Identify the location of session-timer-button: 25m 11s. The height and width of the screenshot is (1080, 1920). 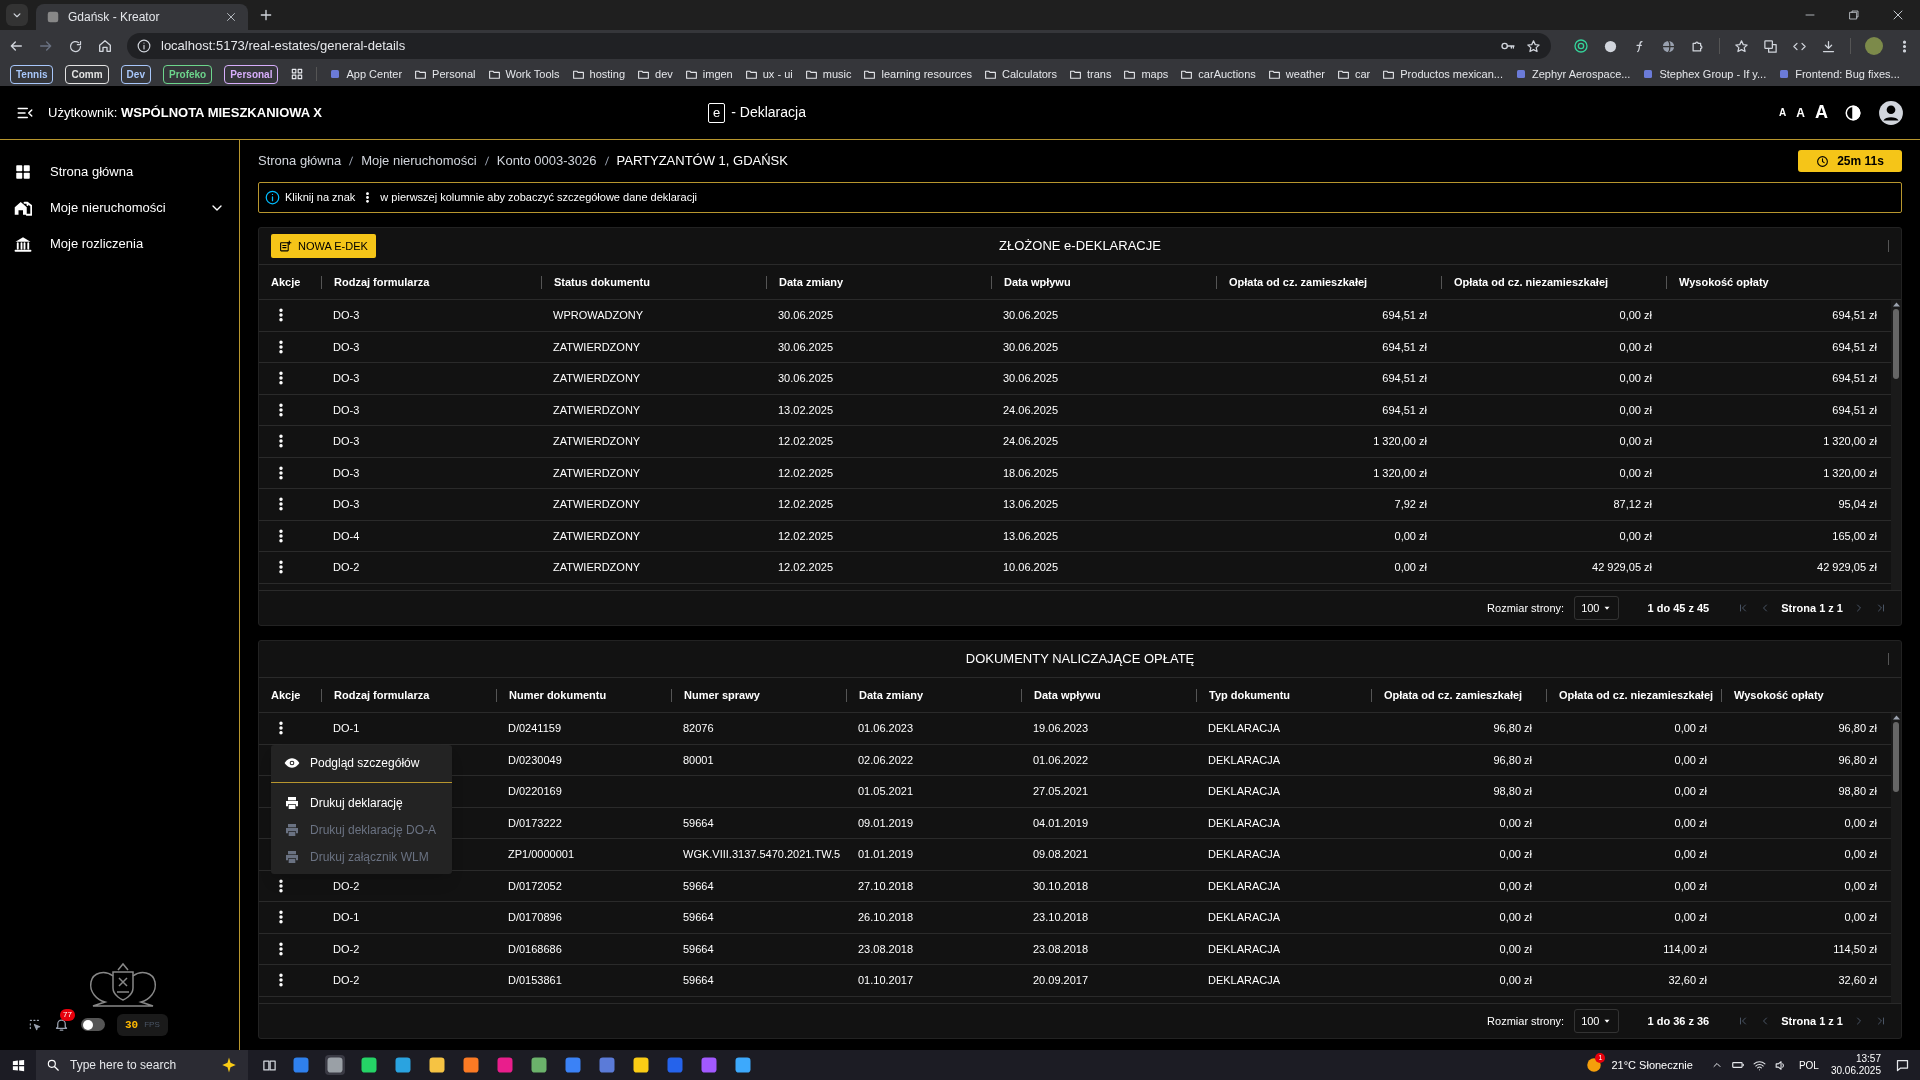
(1850, 161).